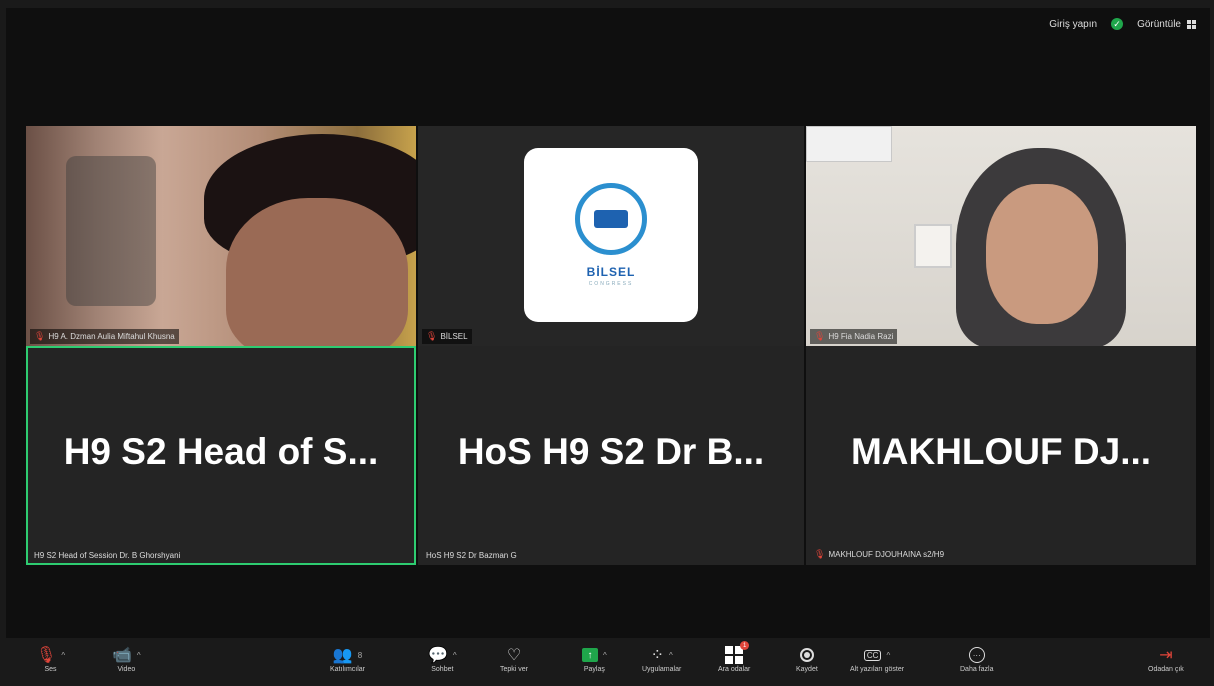  What do you see at coordinates (806, 655) in the screenshot?
I see `record-icon` at bounding box center [806, 655].